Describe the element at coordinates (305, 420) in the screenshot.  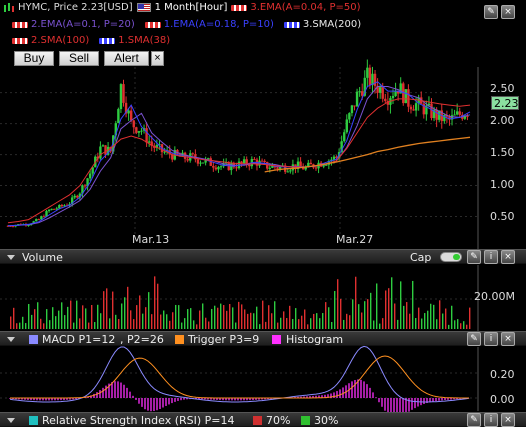
I see `rsi-30-swatch-icon` at that location.